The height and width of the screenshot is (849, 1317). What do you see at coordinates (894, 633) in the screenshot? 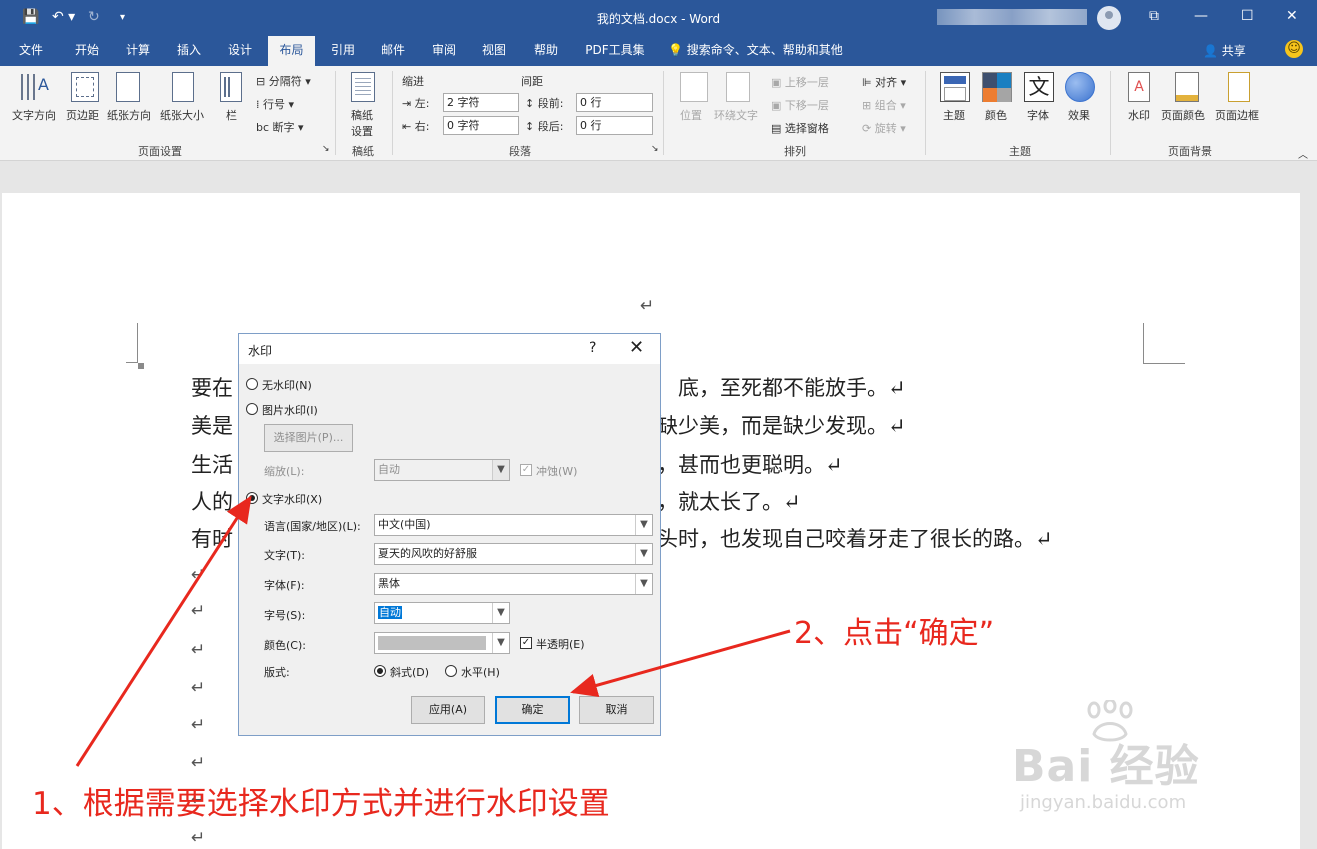
I see `annotation-step-2: 2、点击“确定”` at bounding box center [894, 633].